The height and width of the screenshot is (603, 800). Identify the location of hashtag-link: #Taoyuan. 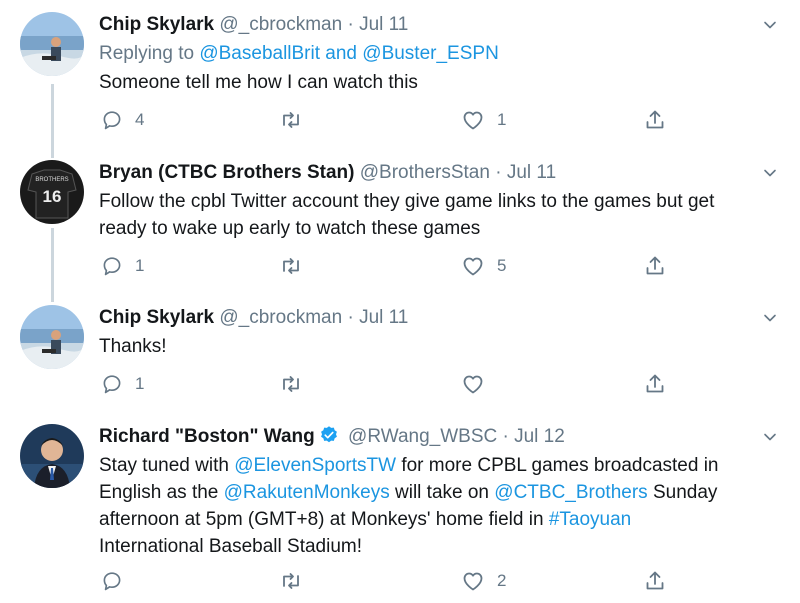
(590, 519).